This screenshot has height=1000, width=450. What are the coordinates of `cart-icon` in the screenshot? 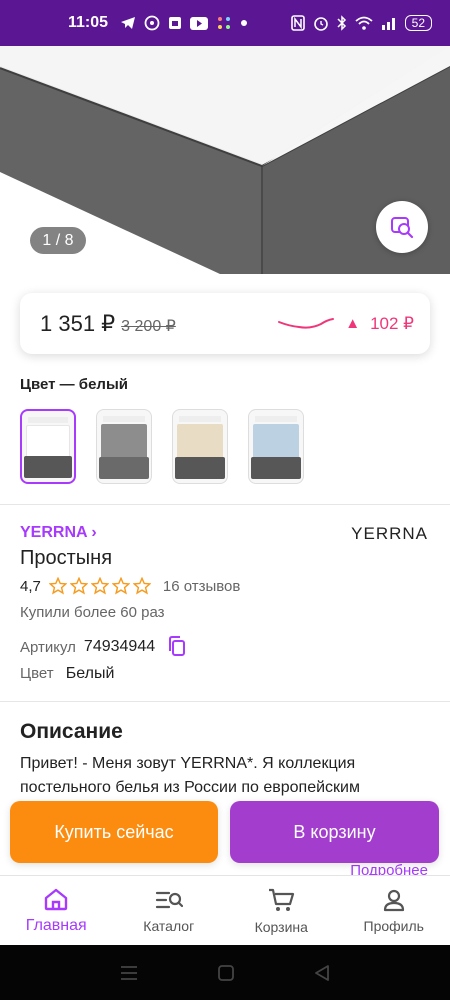 It's located at (282, 899).